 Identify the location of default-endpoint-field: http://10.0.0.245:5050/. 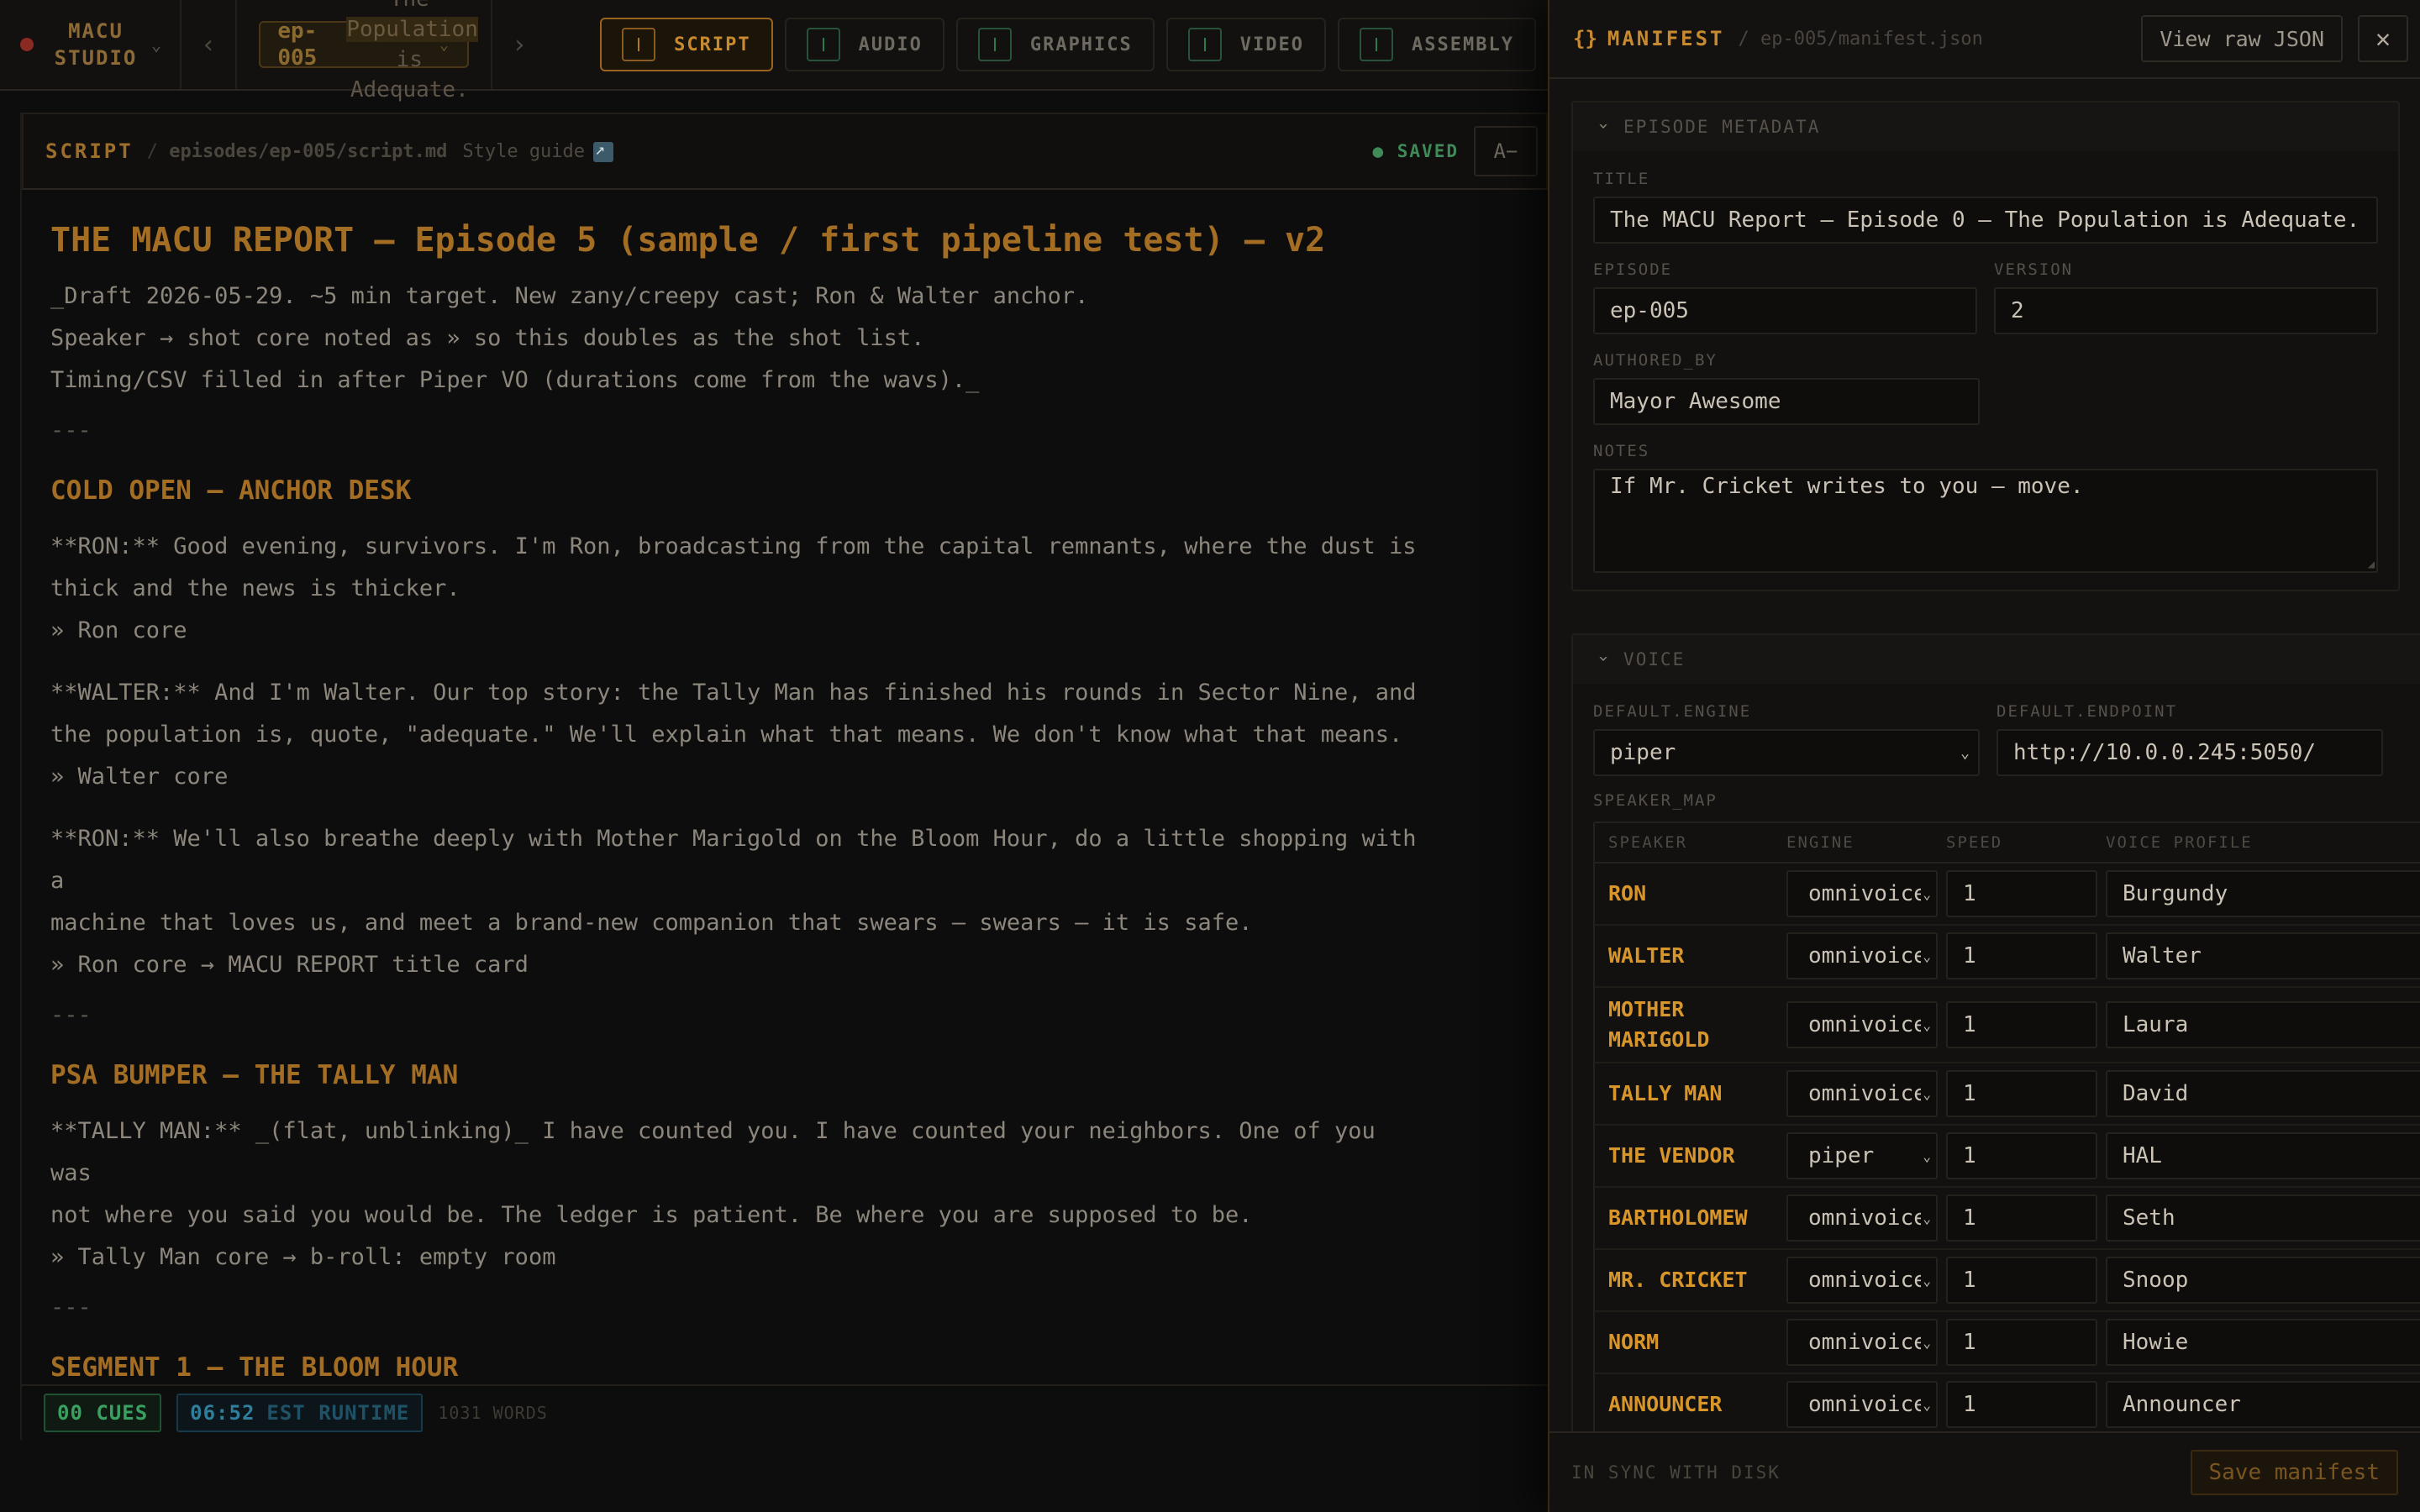
(2189, 752).